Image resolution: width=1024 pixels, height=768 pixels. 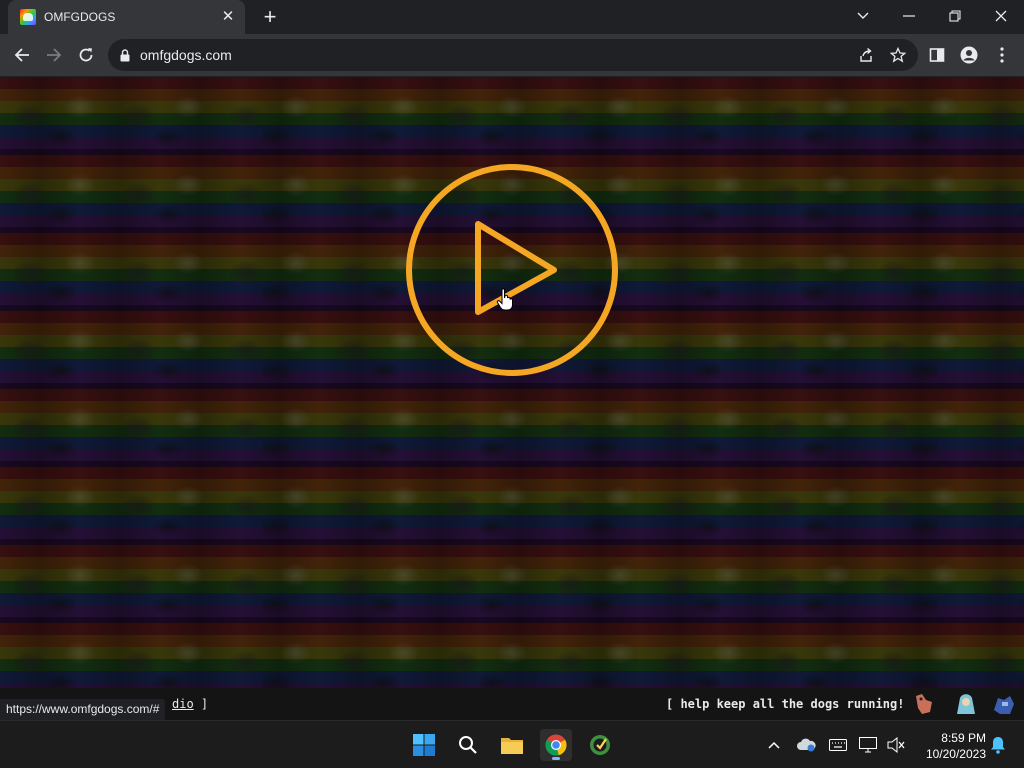 I want to click on radio-link-text: dio, so click(x=183, y=704).